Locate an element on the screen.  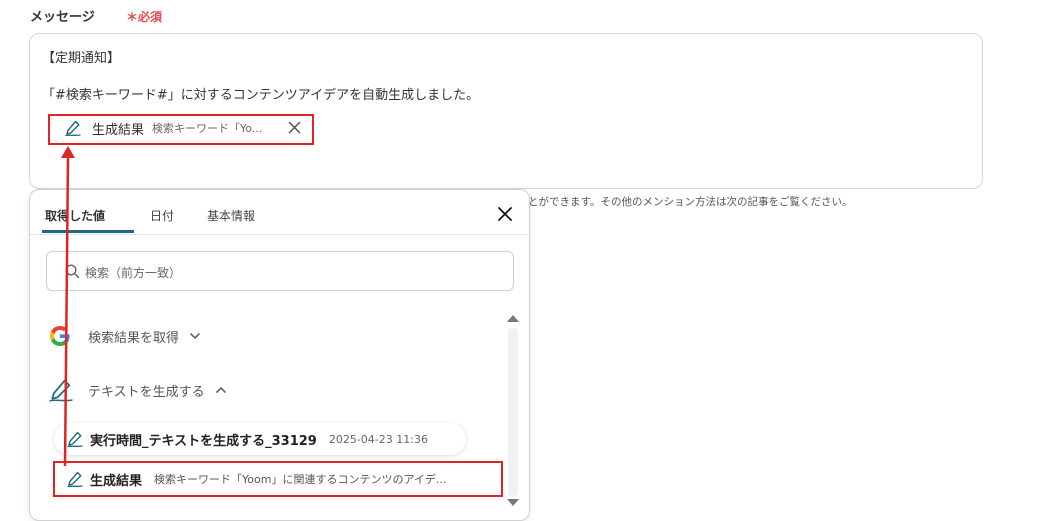
run-item-title: 実行時間_テキストを生成する_33129 is located at coordinates (203, 441).